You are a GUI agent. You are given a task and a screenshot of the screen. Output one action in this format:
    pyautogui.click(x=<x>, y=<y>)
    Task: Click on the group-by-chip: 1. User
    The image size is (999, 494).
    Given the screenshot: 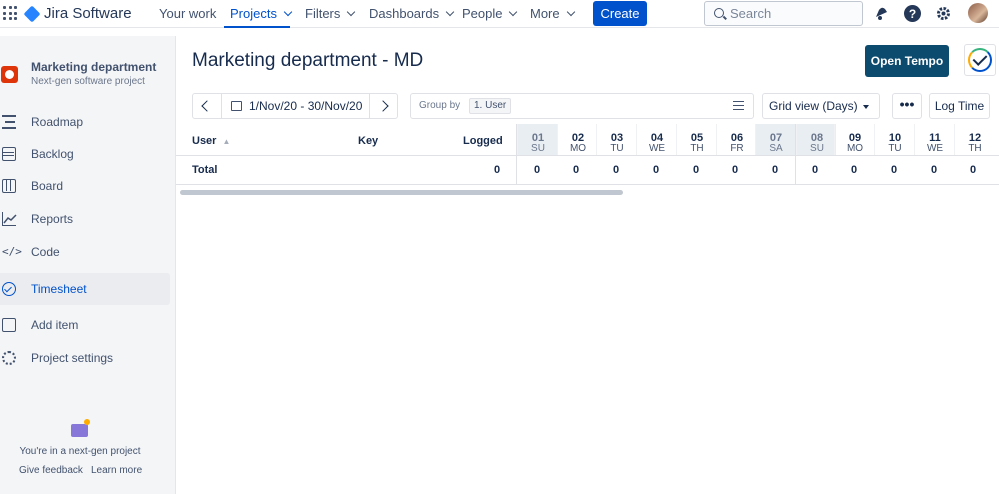 What is the action you would take?
    pyautogui.click(x=490, y=106)
    